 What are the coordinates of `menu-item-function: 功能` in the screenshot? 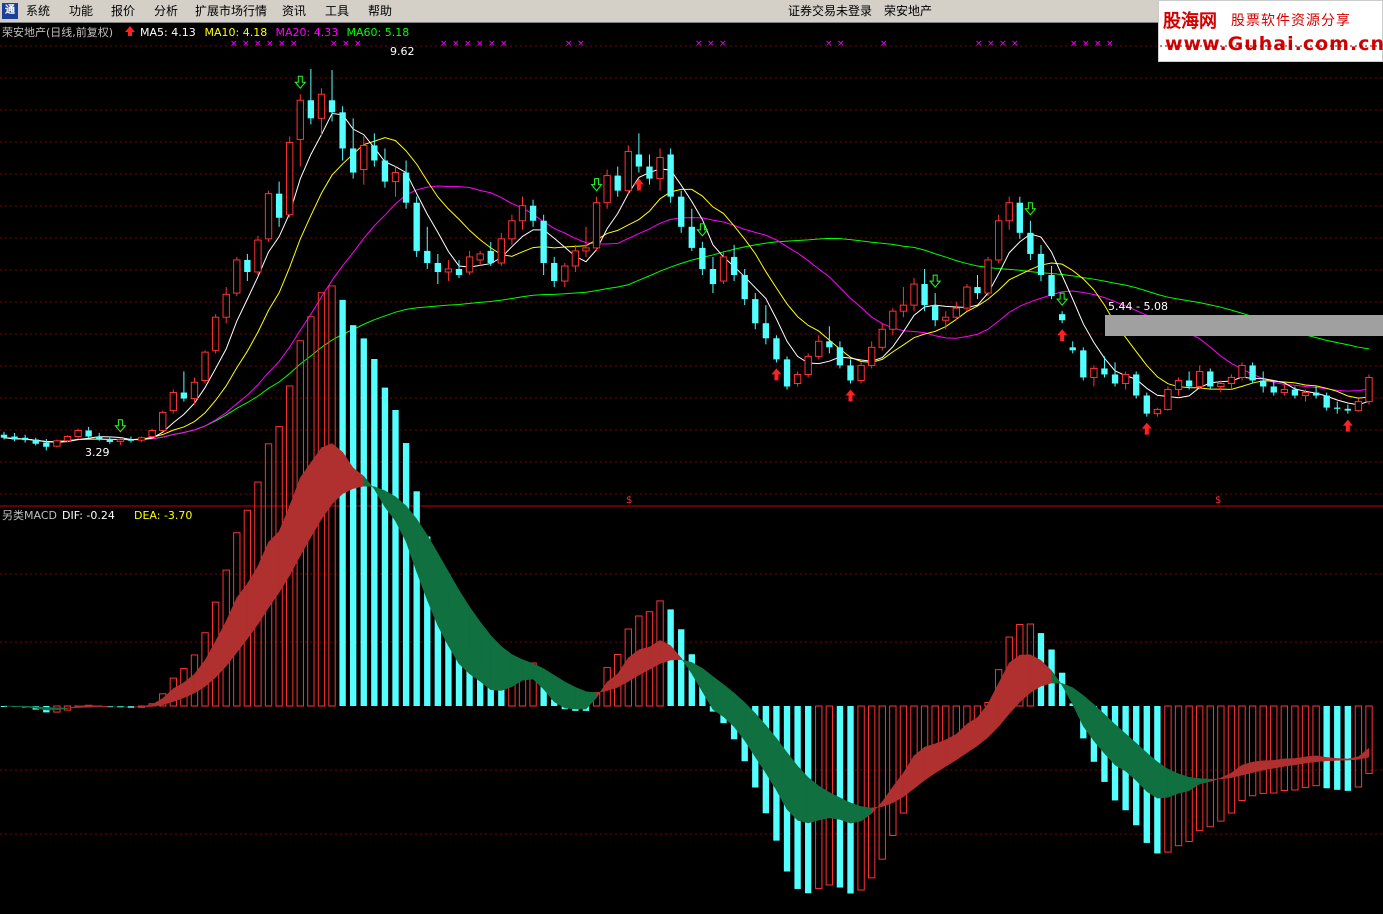 It's located at (81, 11).